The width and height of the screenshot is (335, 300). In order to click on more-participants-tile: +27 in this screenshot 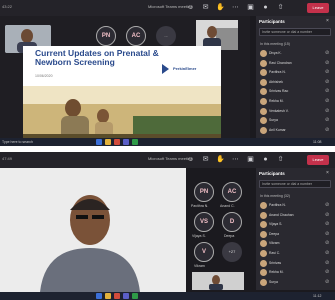, I will do `click(232, 252)`.